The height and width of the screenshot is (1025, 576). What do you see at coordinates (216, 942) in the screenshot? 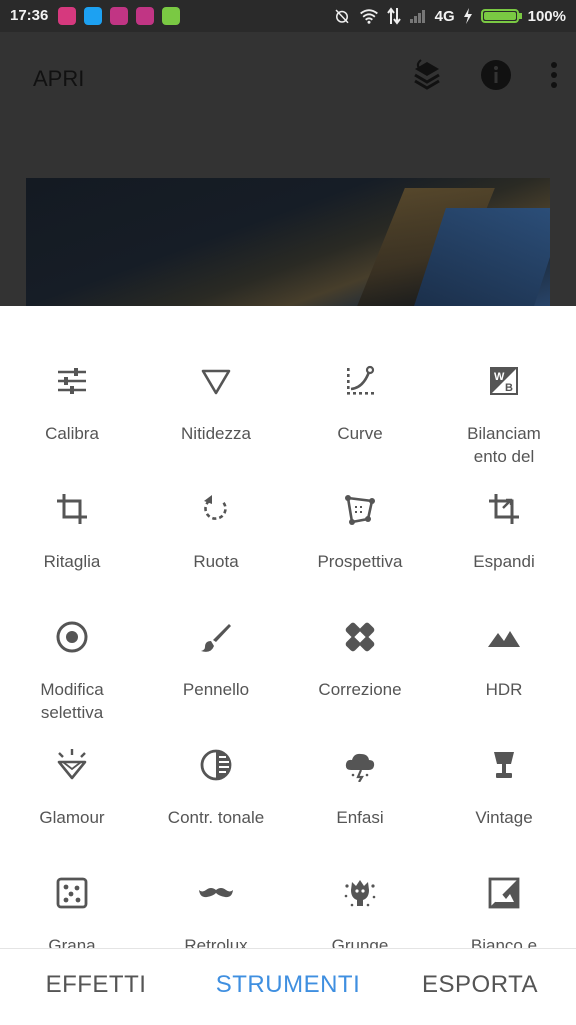
I see `tool-label: Retrolux` at bounding box center [216, 942].